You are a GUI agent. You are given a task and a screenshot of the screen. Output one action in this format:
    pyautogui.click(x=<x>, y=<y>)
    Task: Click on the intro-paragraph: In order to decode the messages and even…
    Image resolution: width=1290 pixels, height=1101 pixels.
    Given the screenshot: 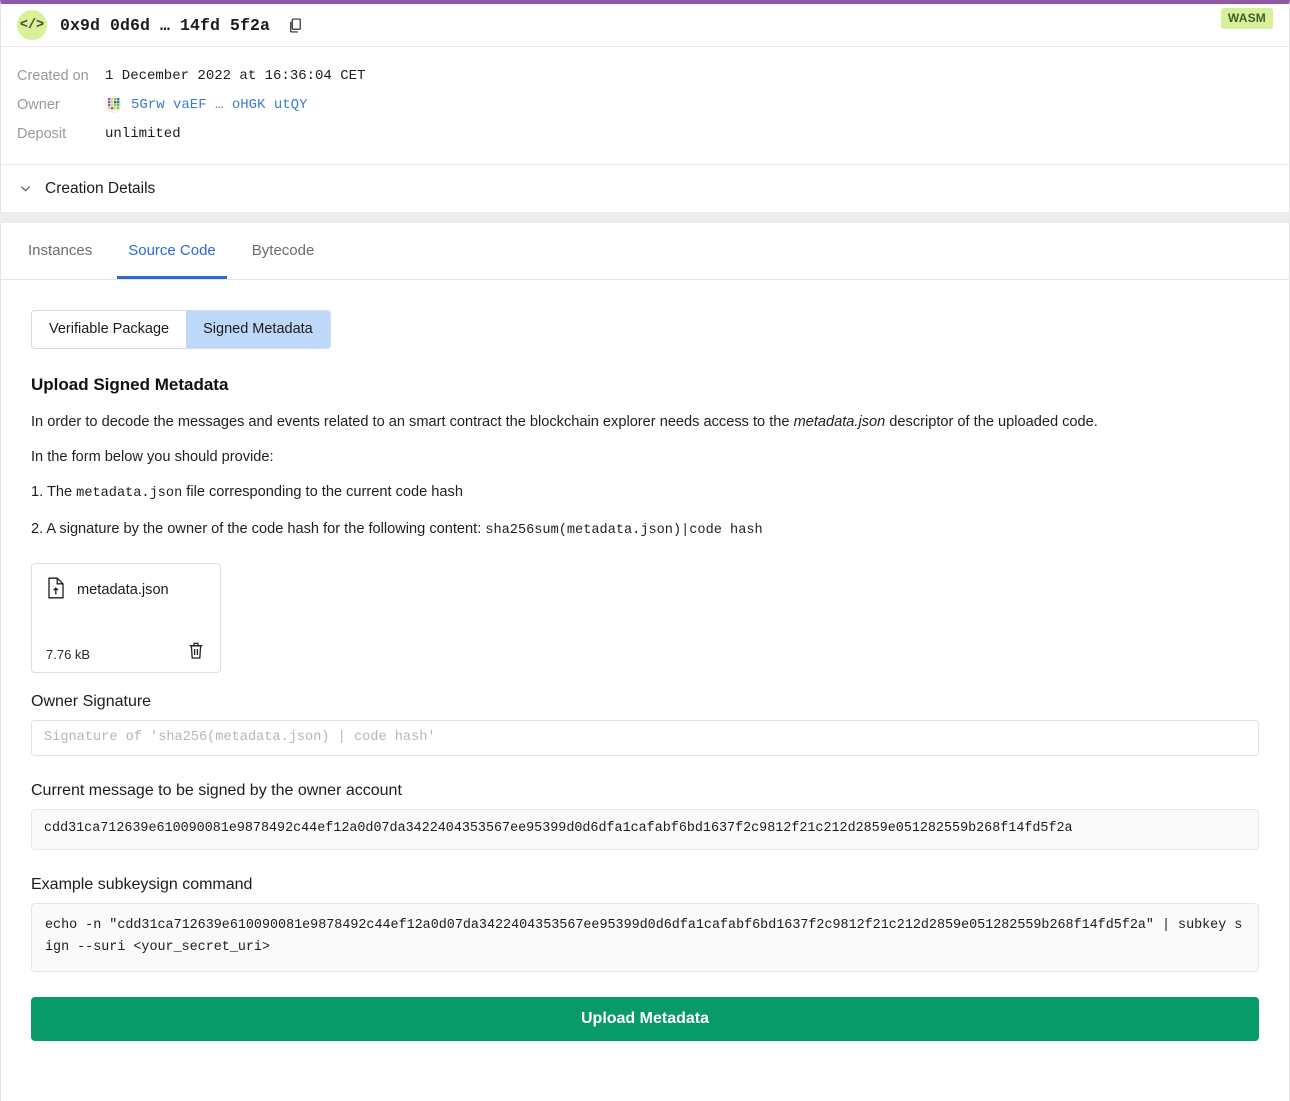 What is the action you would take?
    pyautogui.click(x=645, y=422)
    